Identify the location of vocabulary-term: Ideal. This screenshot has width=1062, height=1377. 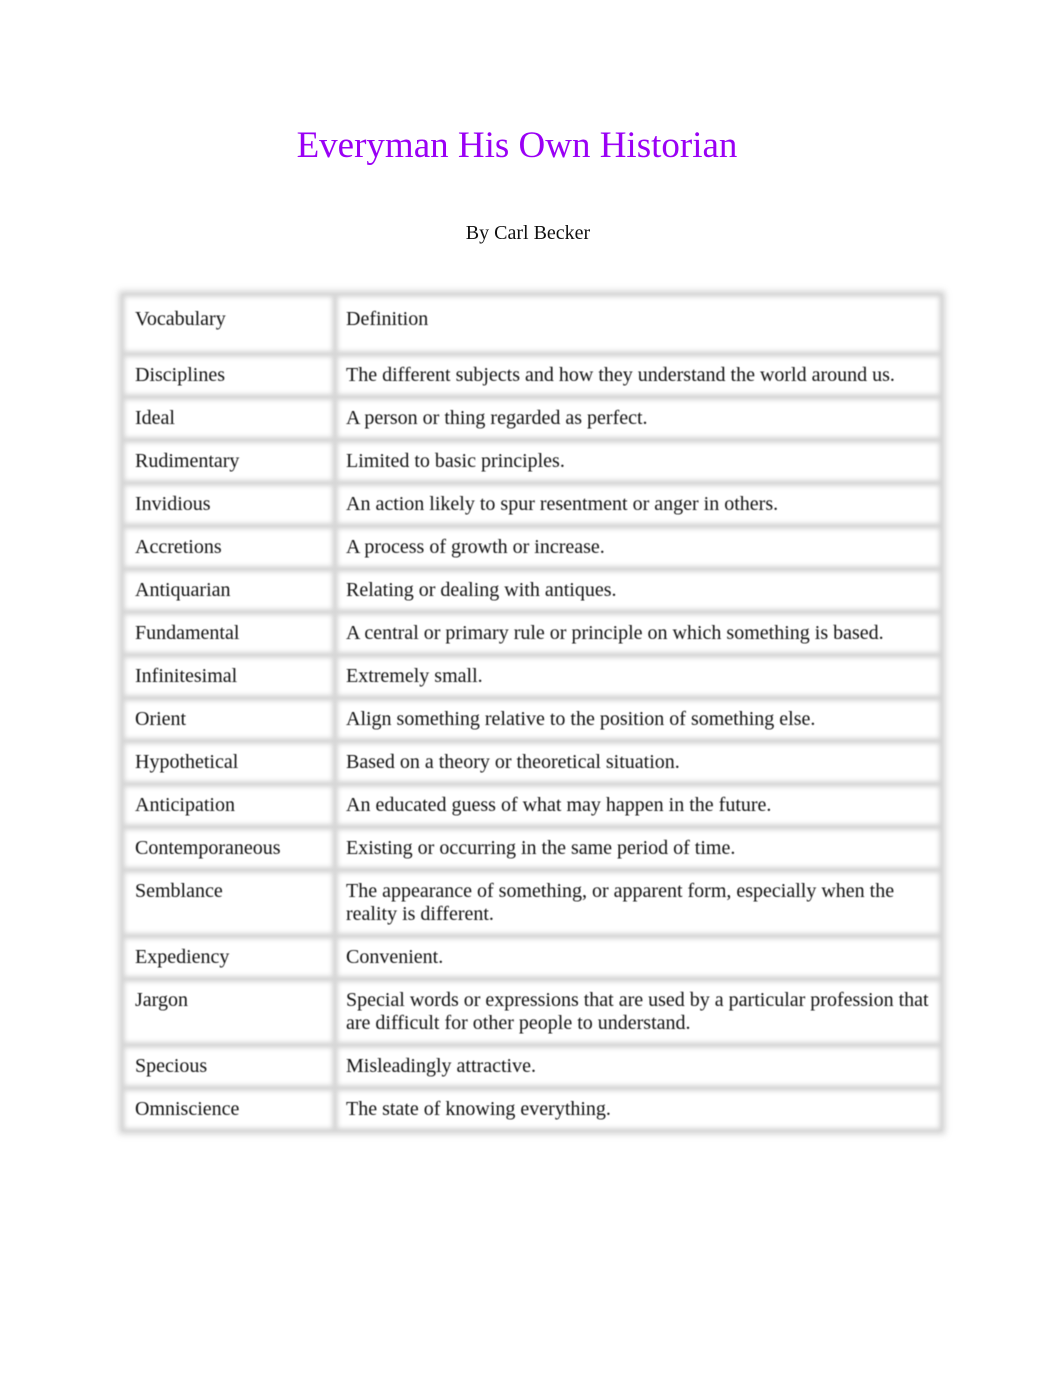
(228, 418).